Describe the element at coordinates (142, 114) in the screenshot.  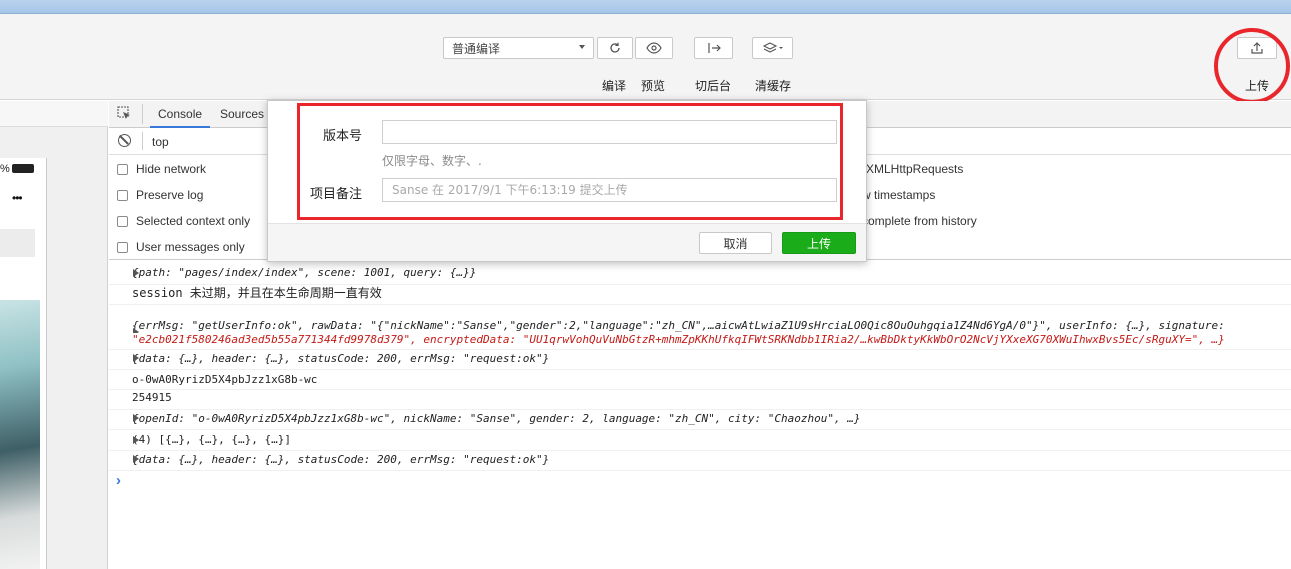
I see `tab-divider` at that location.